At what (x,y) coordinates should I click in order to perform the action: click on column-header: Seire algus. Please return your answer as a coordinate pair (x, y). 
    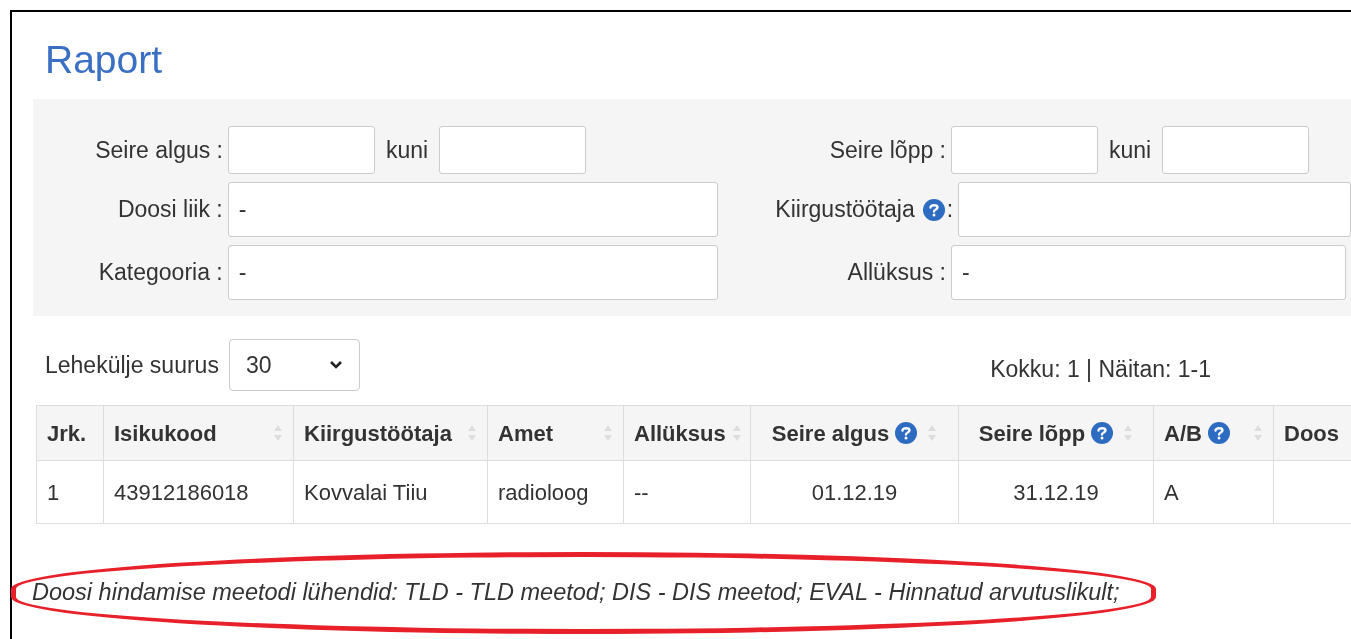
    Looking at the image, I should click on (854, 433).